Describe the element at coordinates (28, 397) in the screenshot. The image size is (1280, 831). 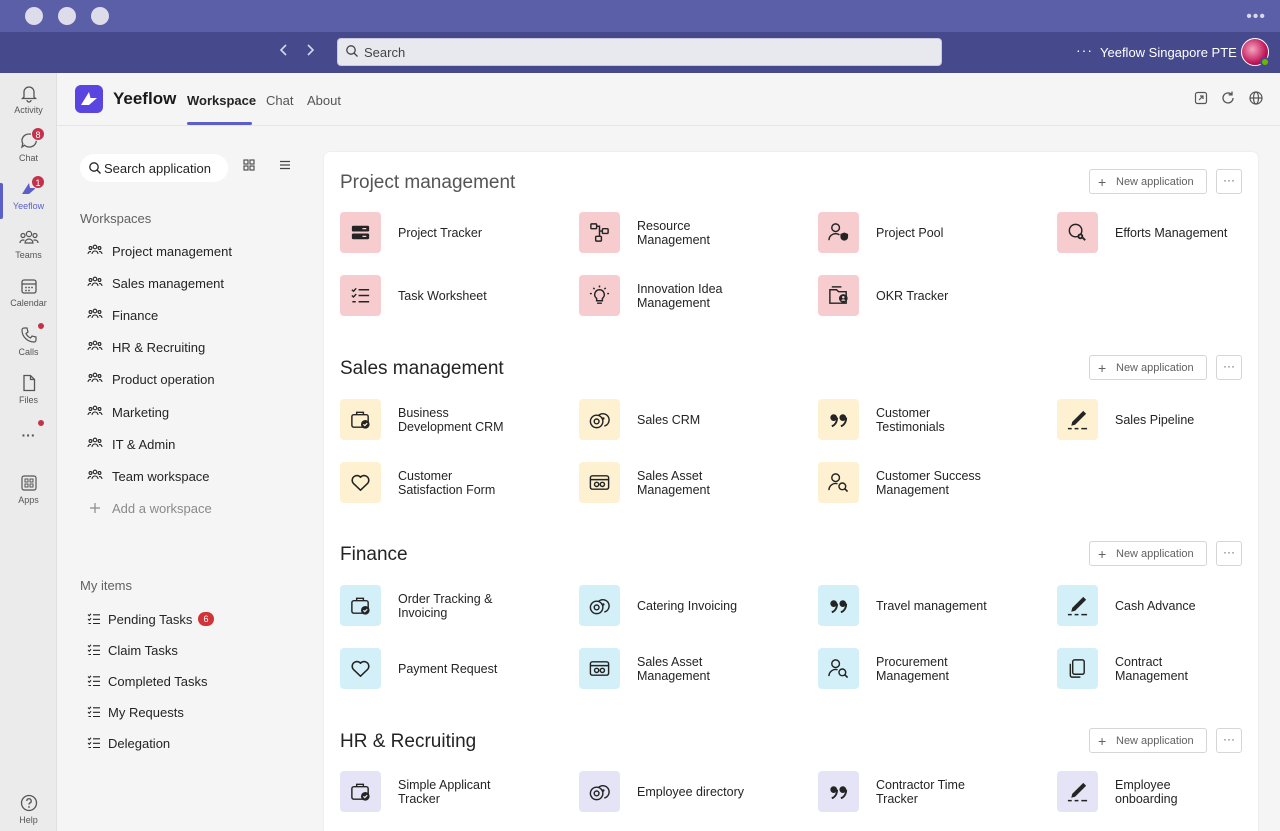
I see `rail-item-files: Files` at that location.